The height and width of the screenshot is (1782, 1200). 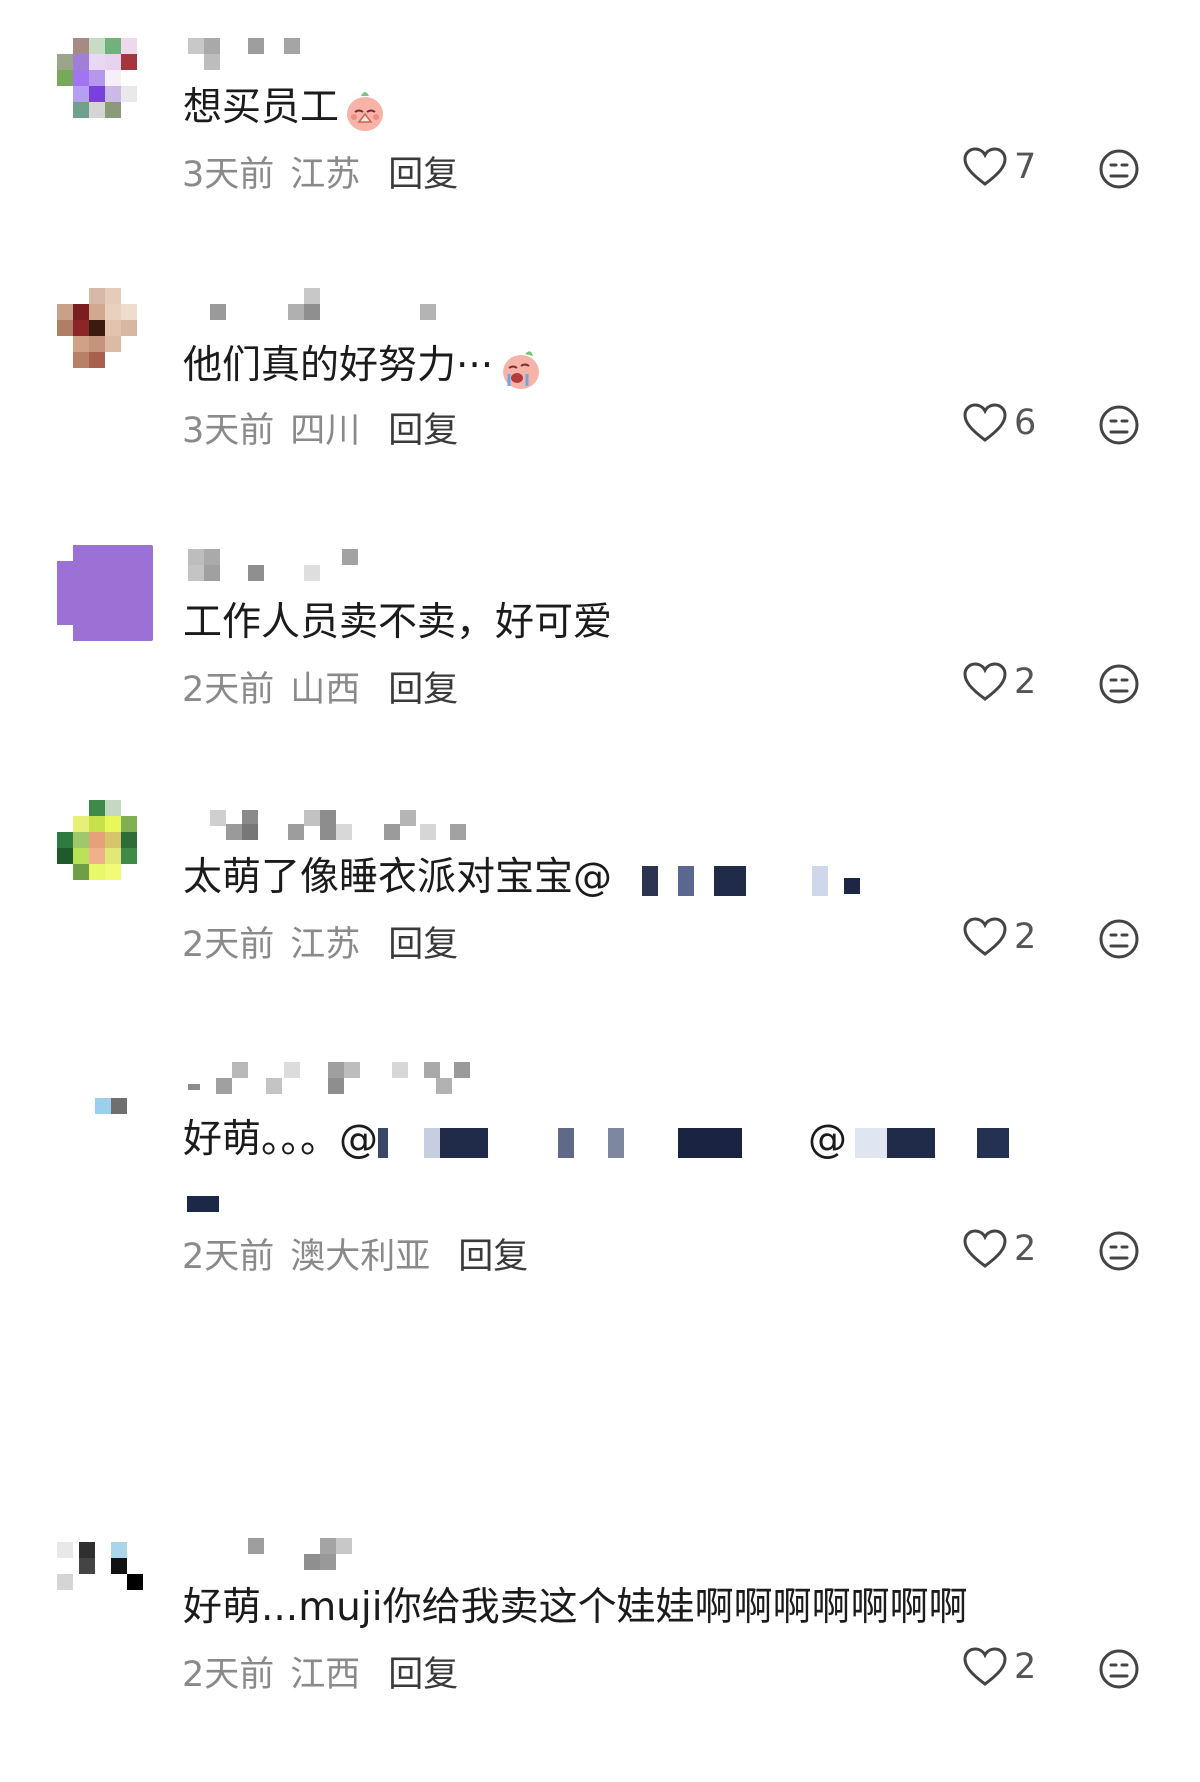 I want to click on comment-meta: 2天前 江苏 回复, so click(x=320, y=941).